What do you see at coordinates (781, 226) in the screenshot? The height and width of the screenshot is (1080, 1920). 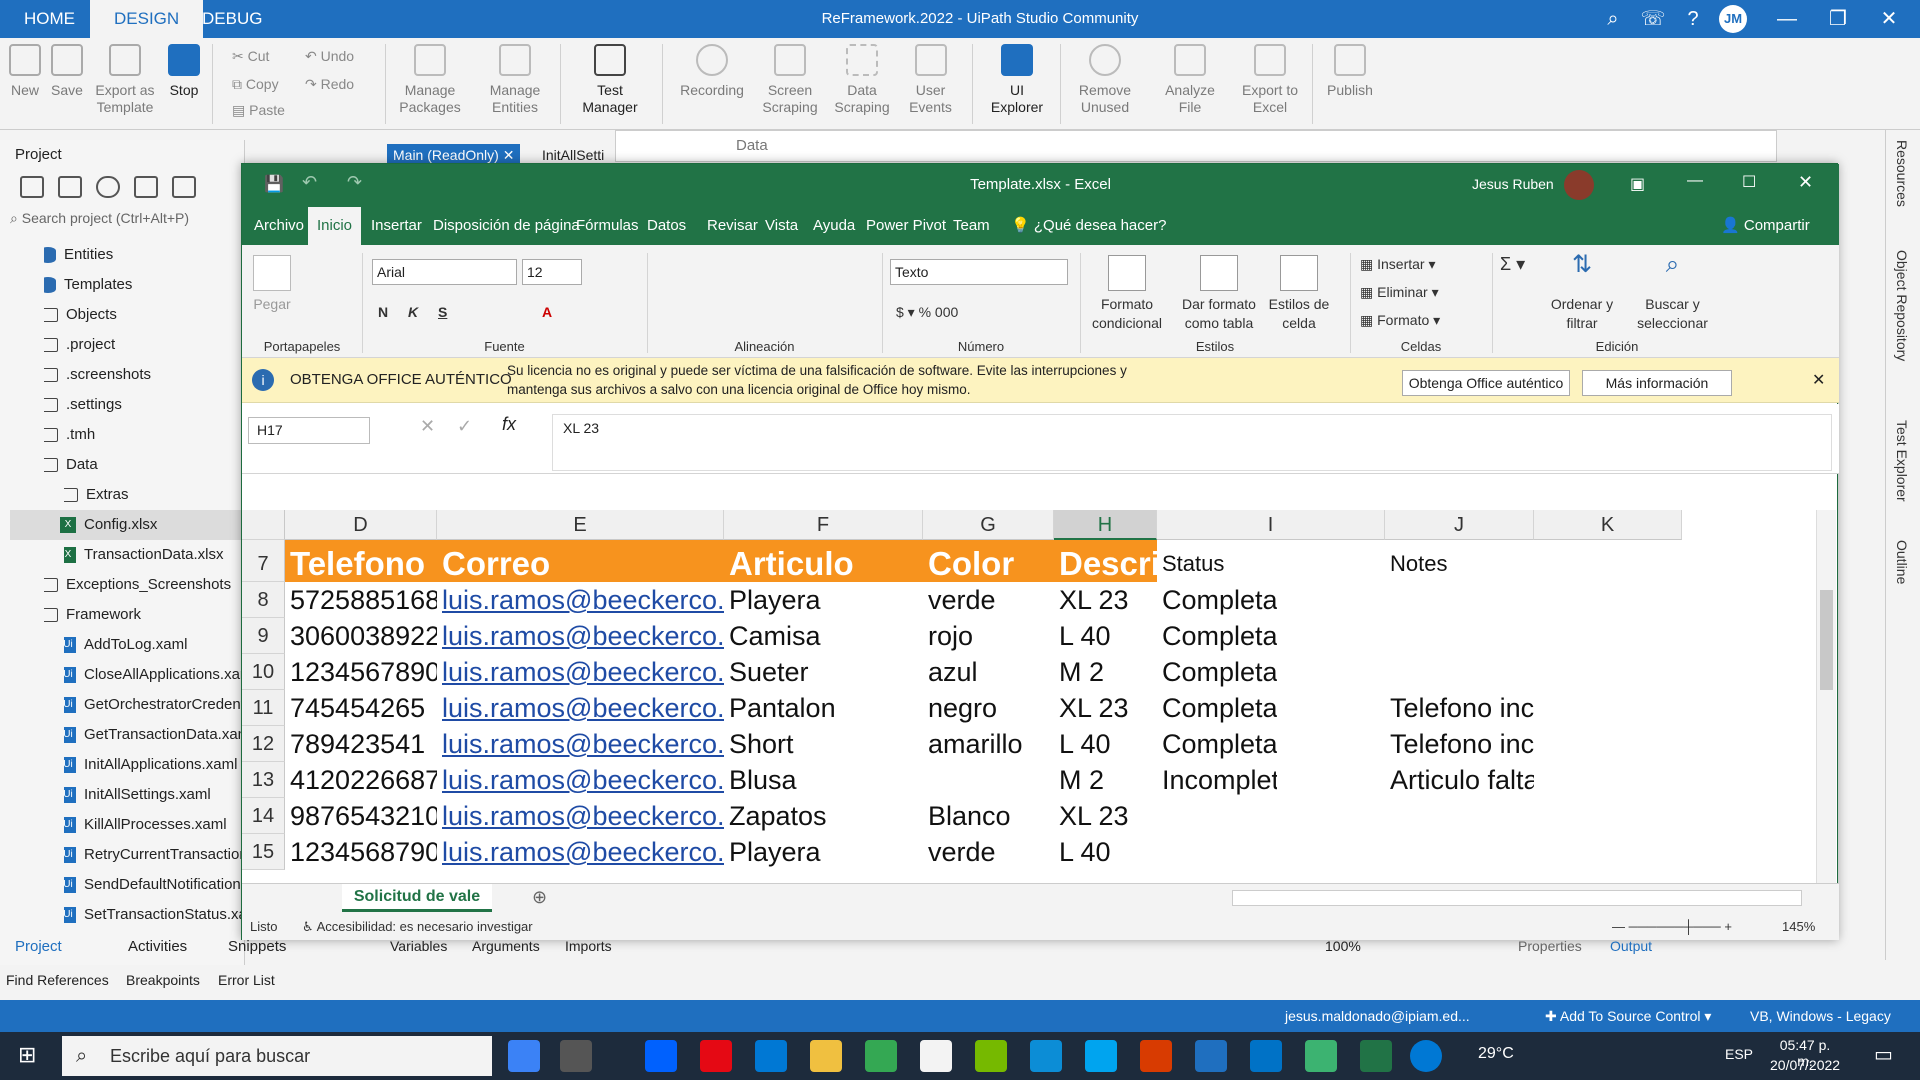 I see `menu-vista: Vista` at bounding box center [781, 226].